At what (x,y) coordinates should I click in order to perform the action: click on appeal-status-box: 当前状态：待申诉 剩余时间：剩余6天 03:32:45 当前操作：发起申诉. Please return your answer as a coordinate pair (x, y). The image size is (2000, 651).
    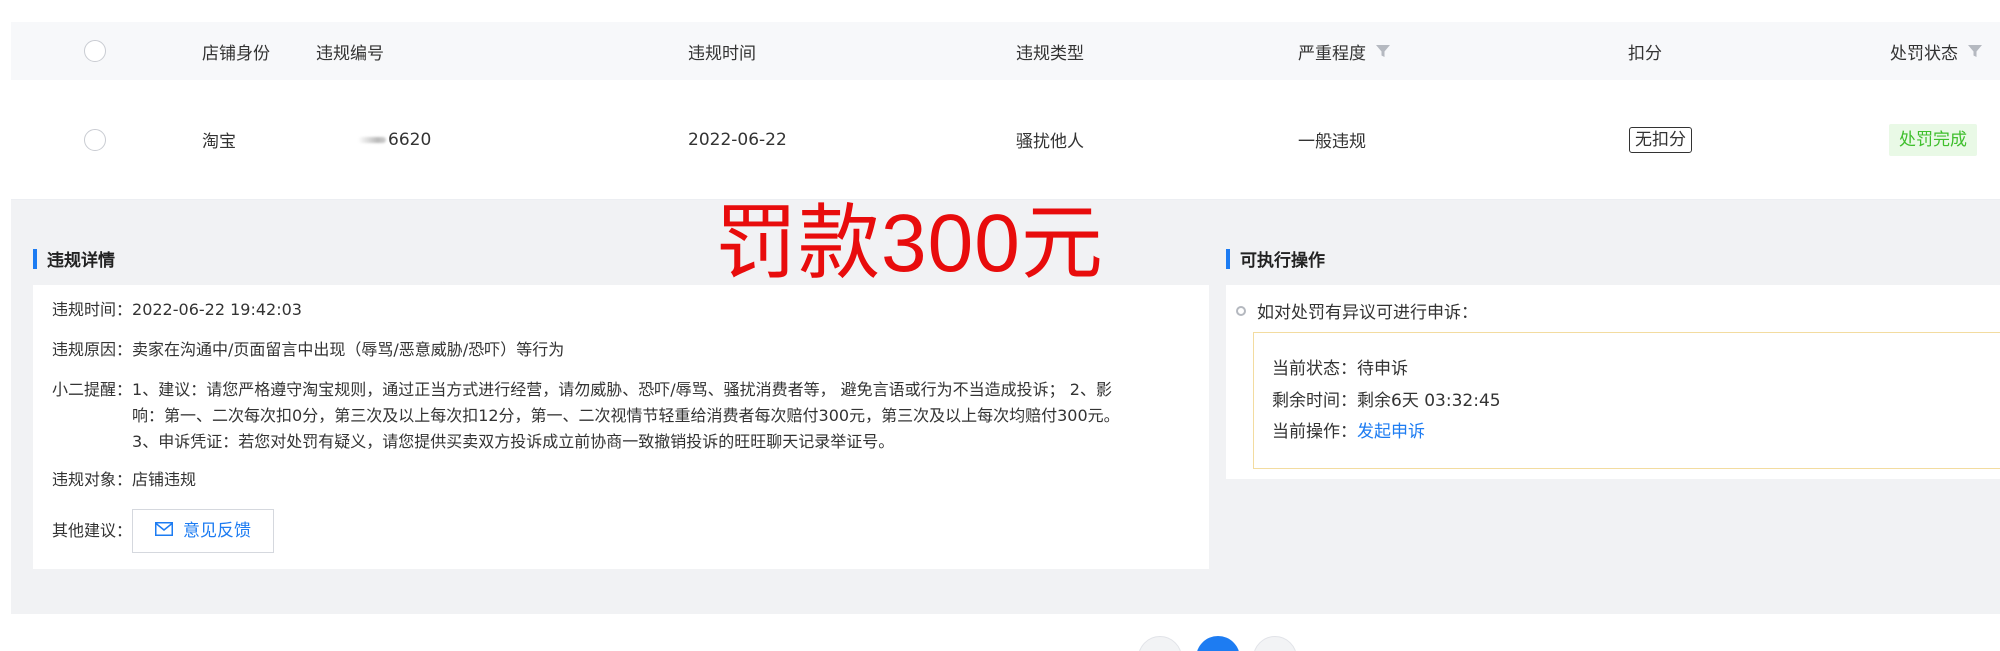
    Looking at the image, I should click on (1626, 400).